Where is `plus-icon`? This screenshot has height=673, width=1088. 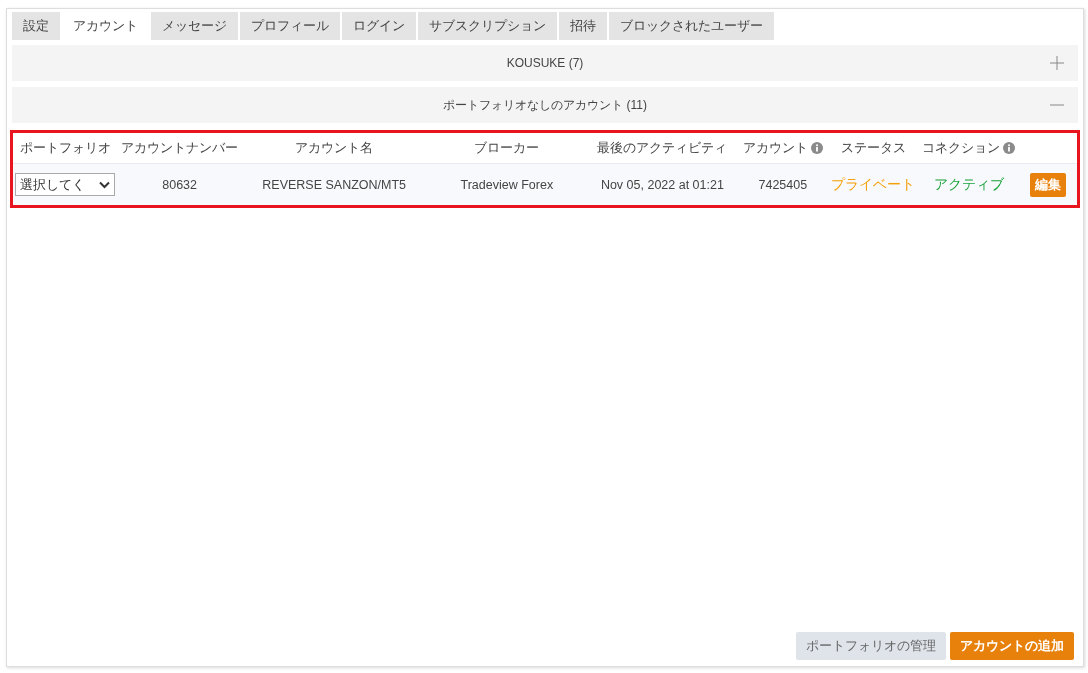 plus-icon is located at coordinates (1057, 63).